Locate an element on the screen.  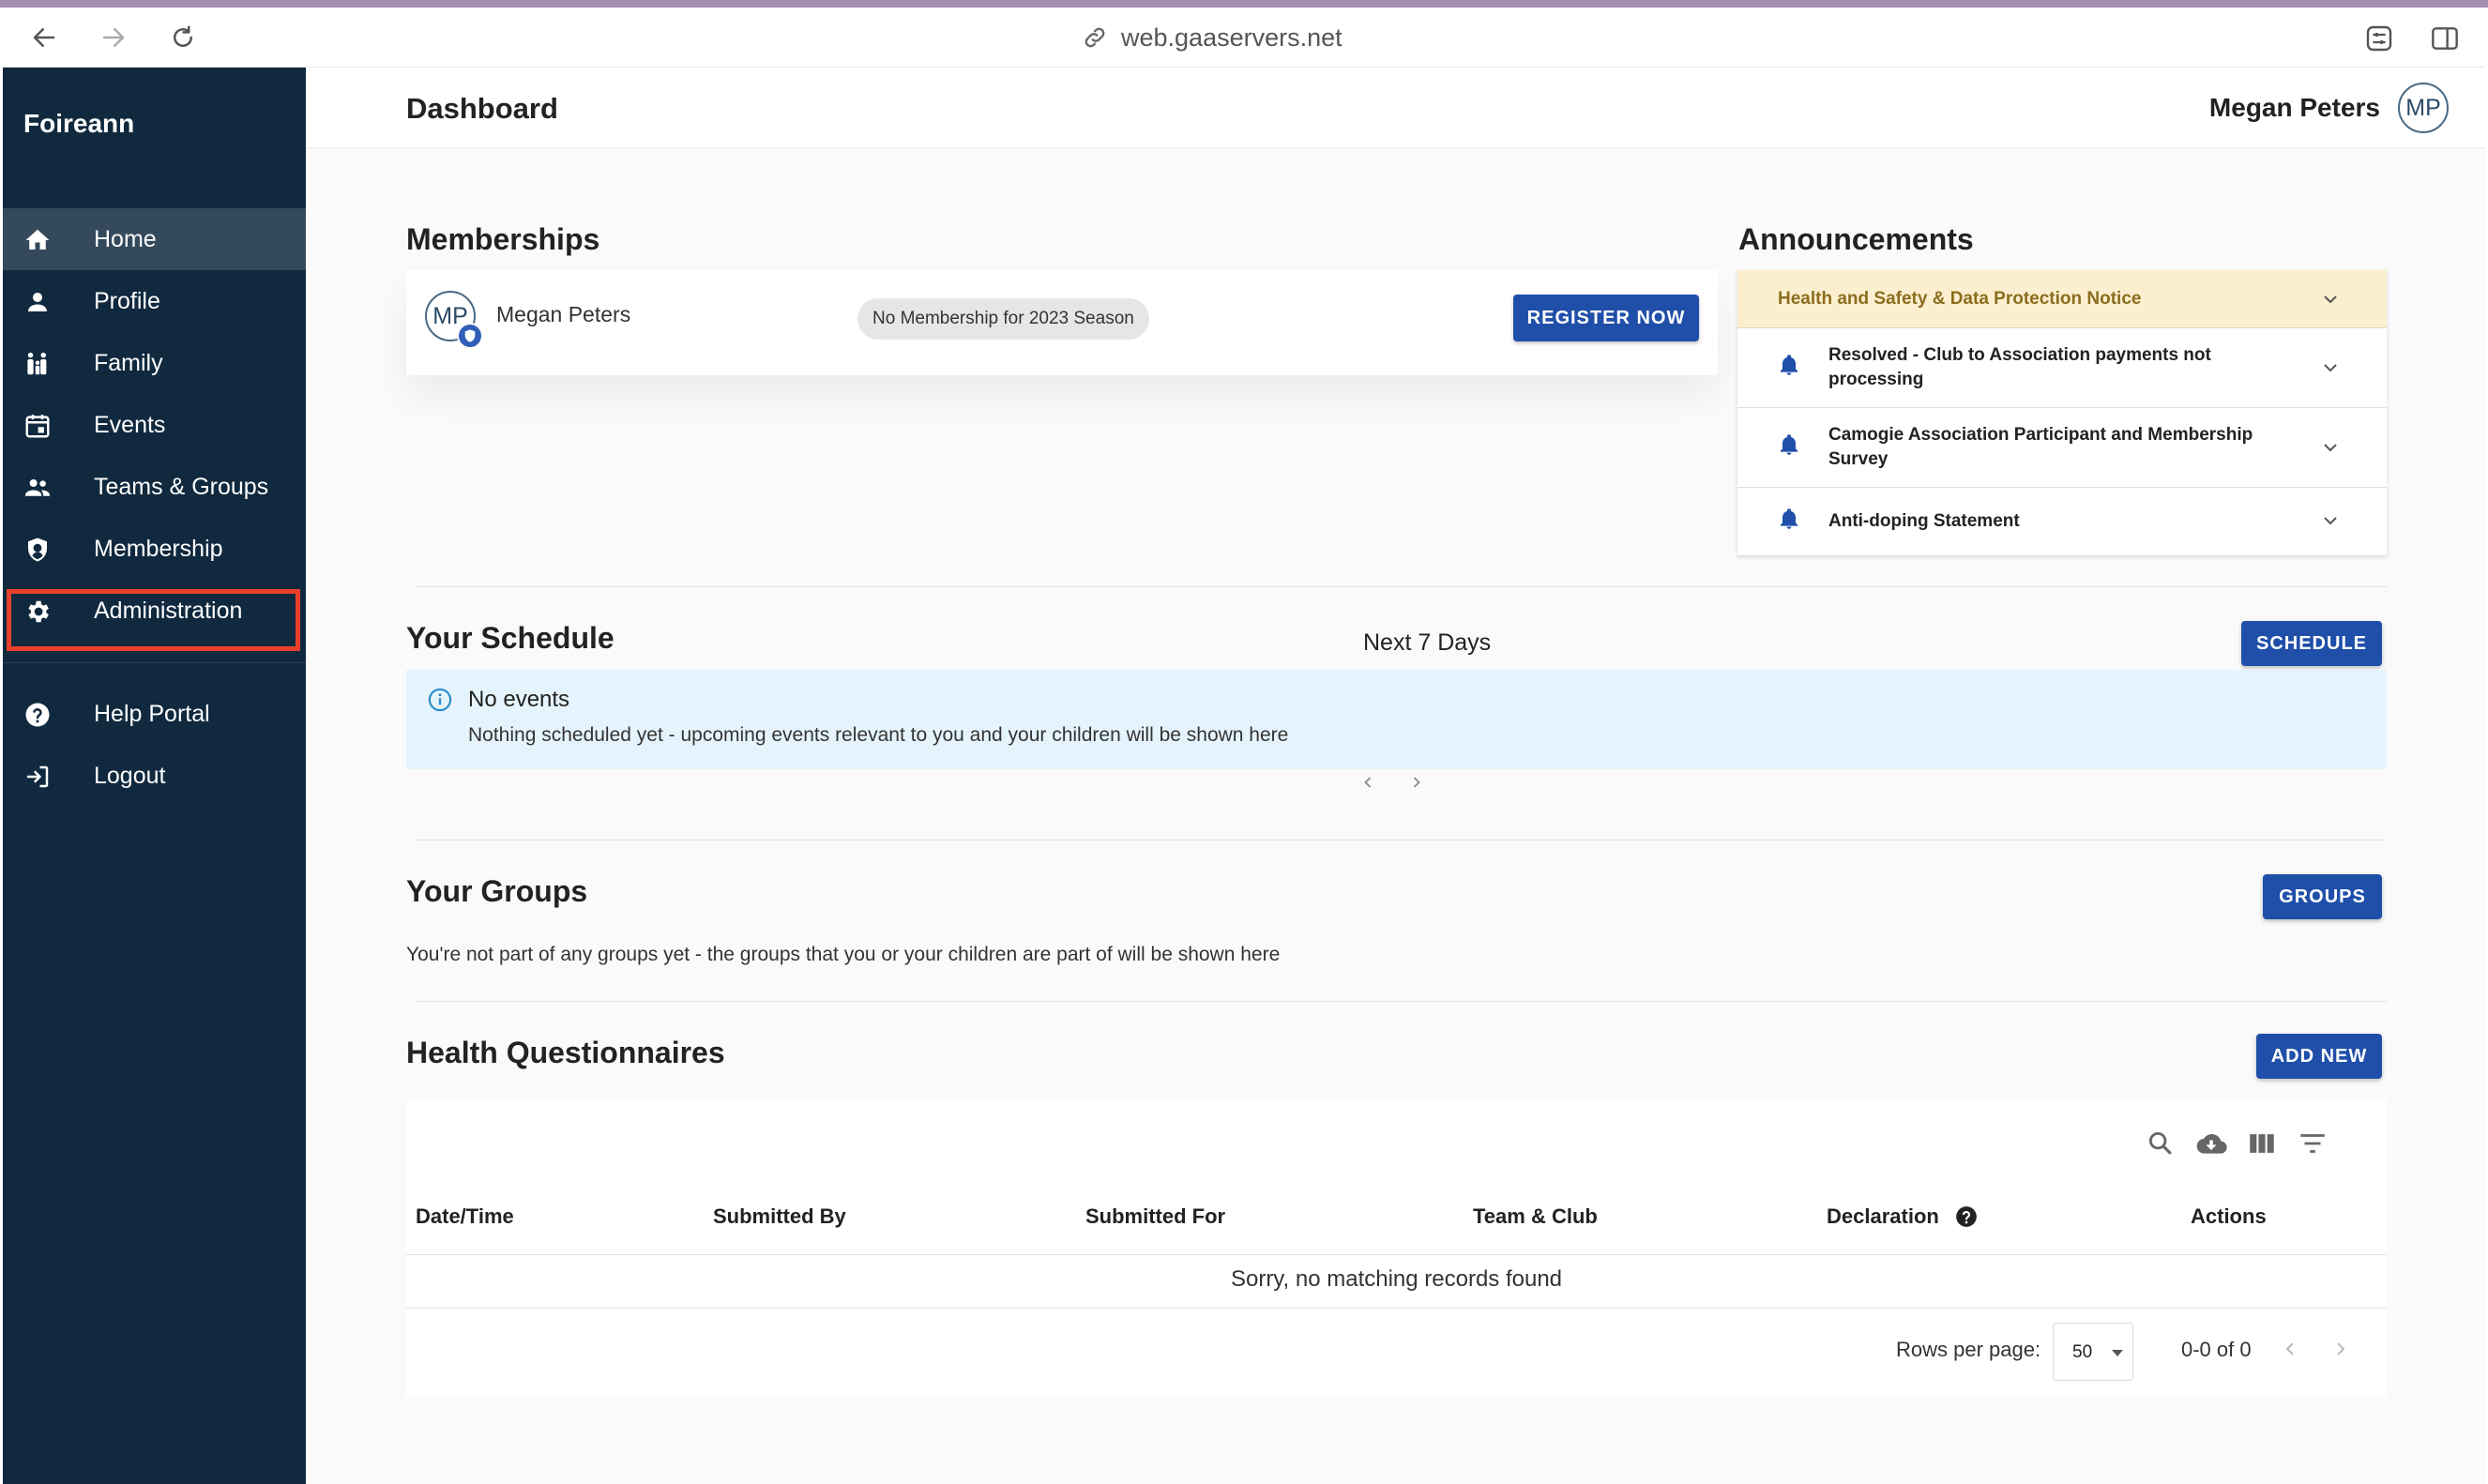
address-bar: web.gaaservers.net is located at coordinates (1212, 38).